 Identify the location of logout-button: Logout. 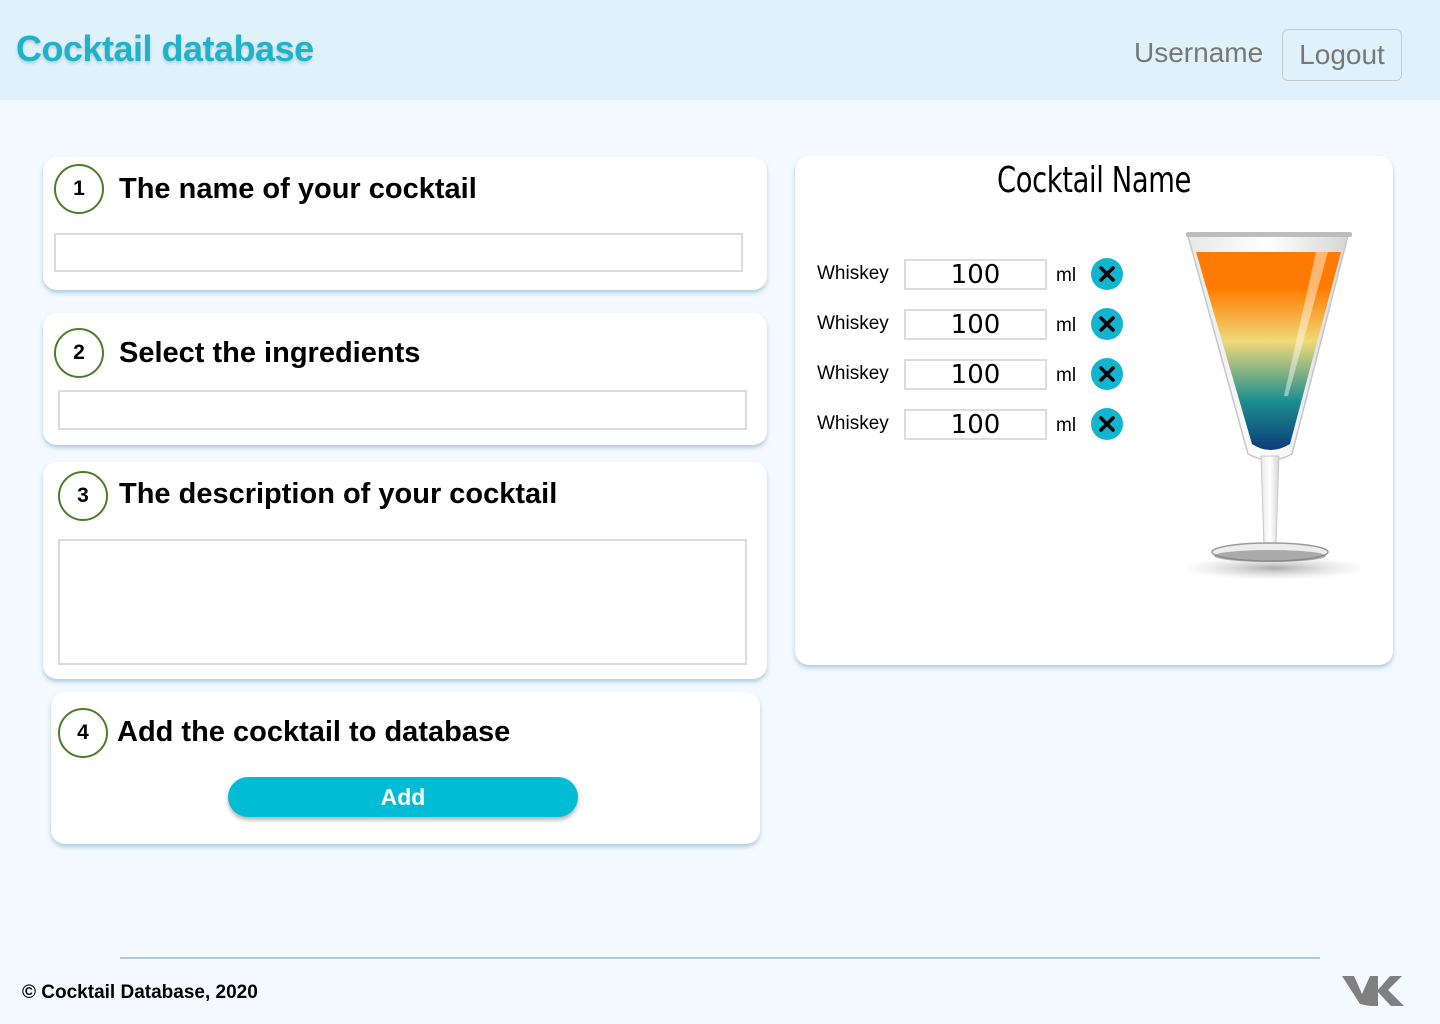
(1342, 55).